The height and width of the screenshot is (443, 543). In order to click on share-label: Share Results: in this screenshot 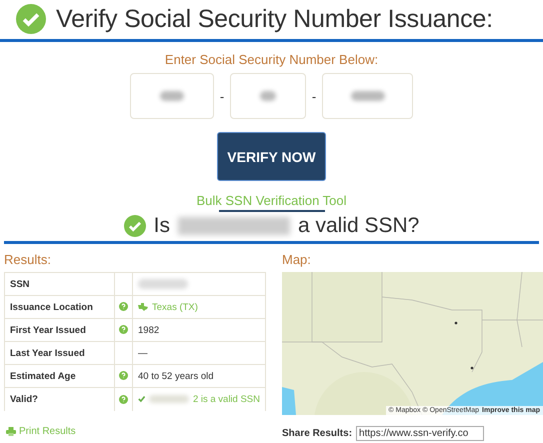, I will do `click(317, 433)`.